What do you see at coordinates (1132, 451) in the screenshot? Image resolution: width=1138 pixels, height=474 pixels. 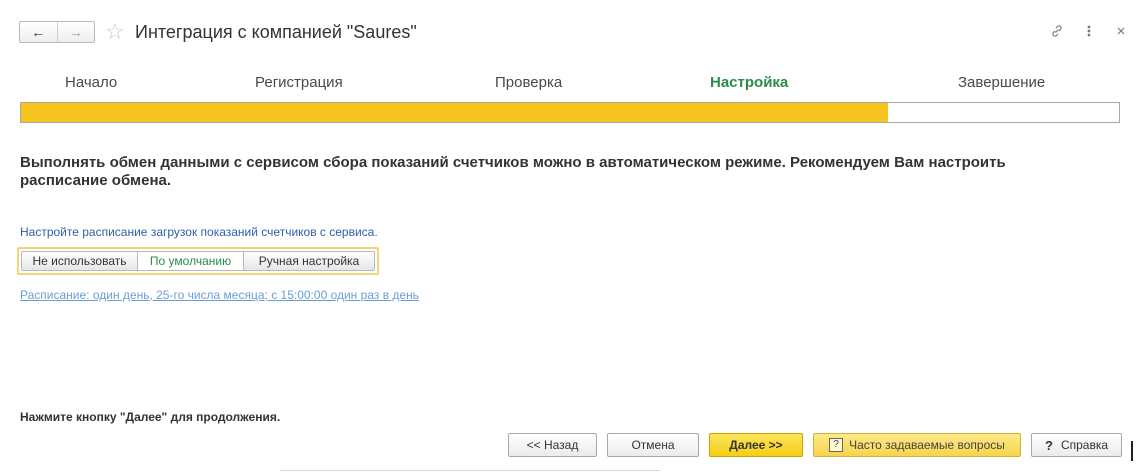 I see `text-cursor` at bounding box center [1132, 451].